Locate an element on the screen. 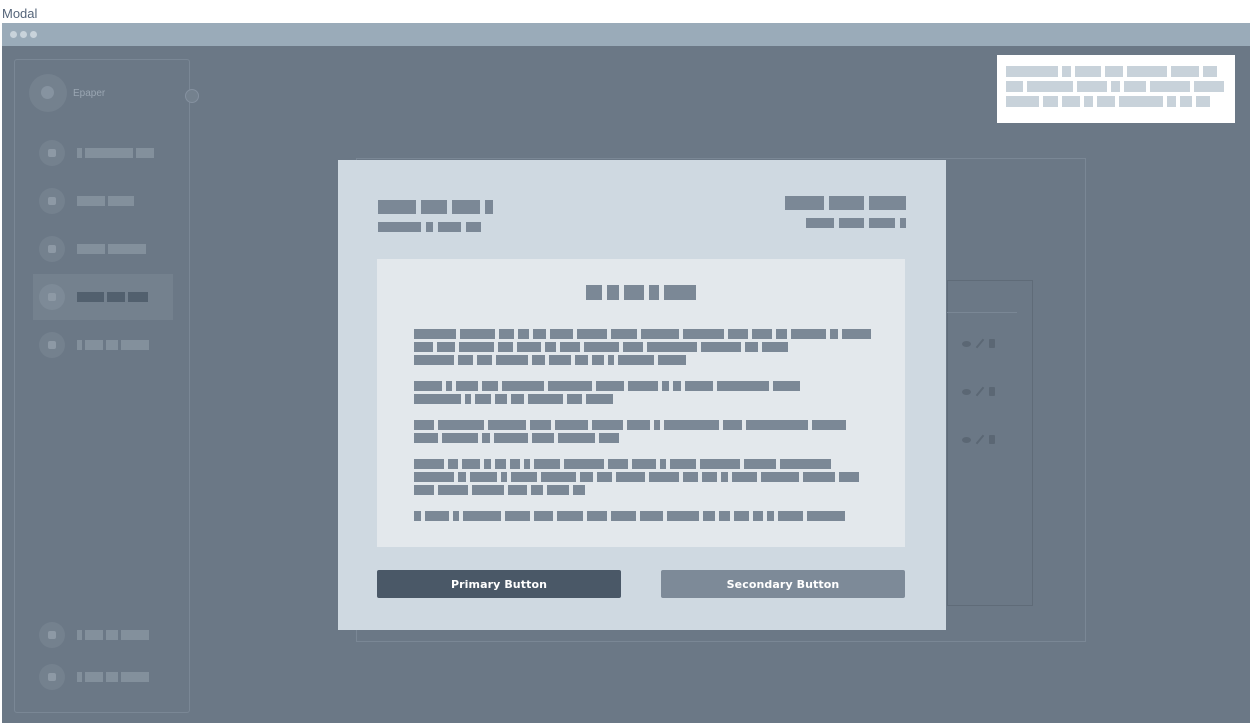  sidebar-collapse-handle is located at coordinates (192, 96).